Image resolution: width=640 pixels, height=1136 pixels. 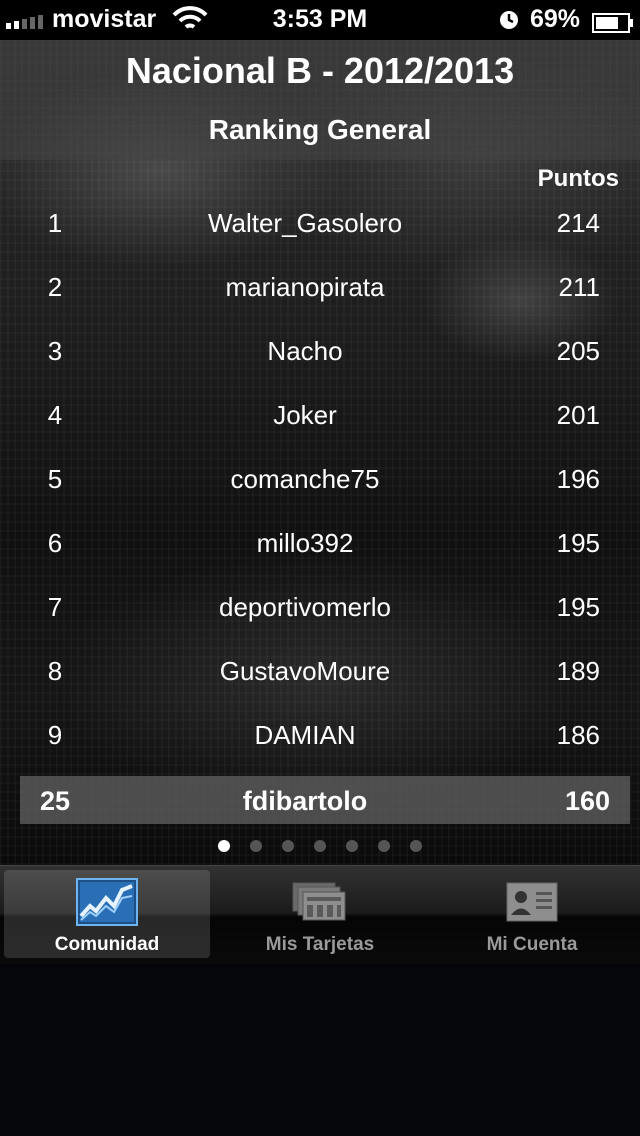 I want to click on tab-label: Mi Cuenta, so click(x=532, y=944).